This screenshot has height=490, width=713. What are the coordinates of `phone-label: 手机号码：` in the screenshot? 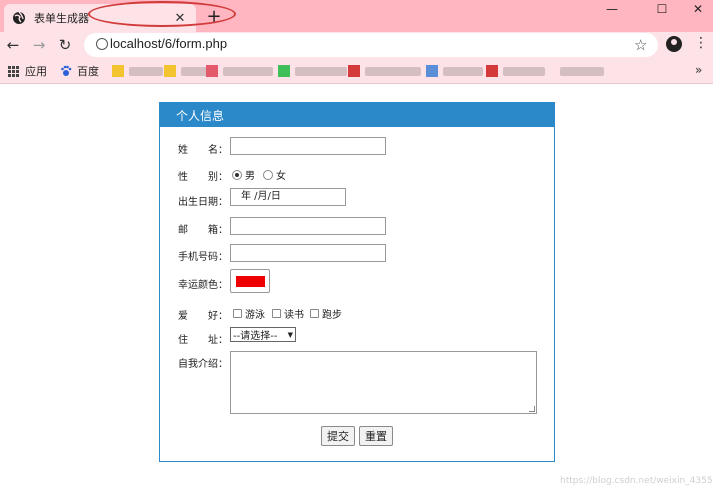 It's located at (203, 257).